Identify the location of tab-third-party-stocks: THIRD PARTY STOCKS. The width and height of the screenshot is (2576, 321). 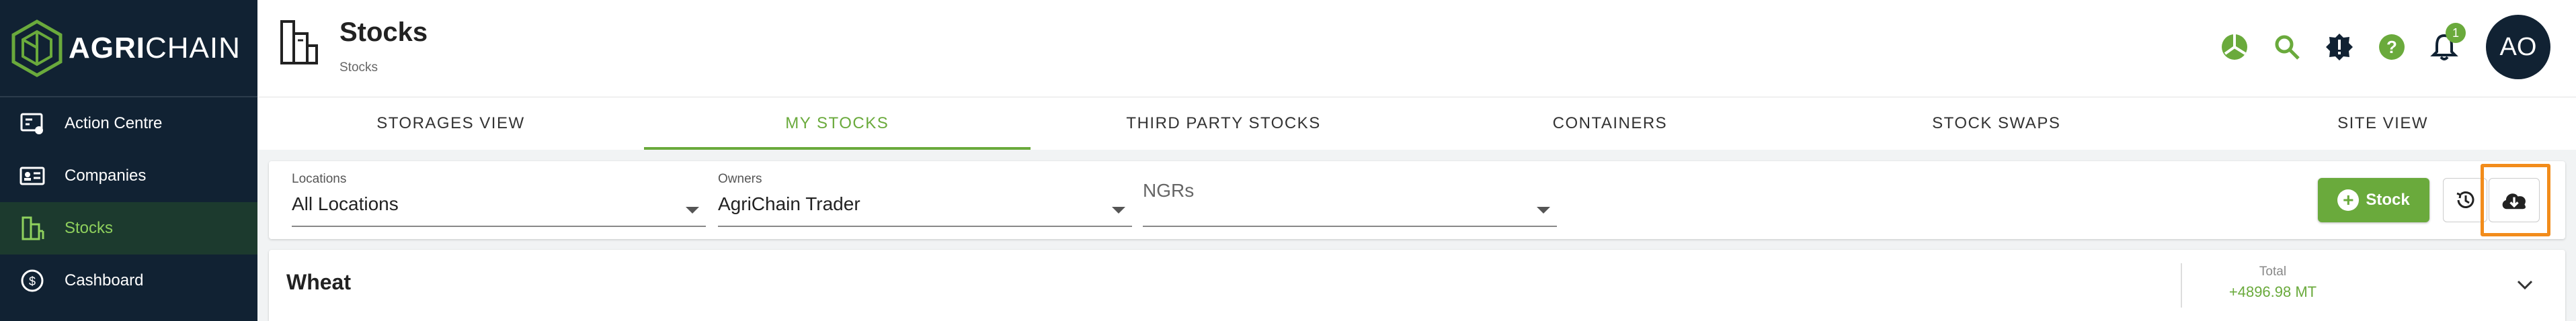
(1224, 123).